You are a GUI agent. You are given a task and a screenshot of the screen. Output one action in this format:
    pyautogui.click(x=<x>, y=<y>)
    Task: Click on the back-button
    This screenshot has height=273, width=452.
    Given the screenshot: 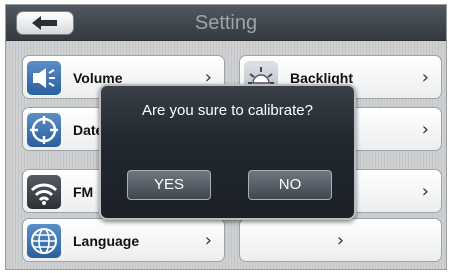 What is the action you would take?
    pyautogui.click(x=45, y=23)
    